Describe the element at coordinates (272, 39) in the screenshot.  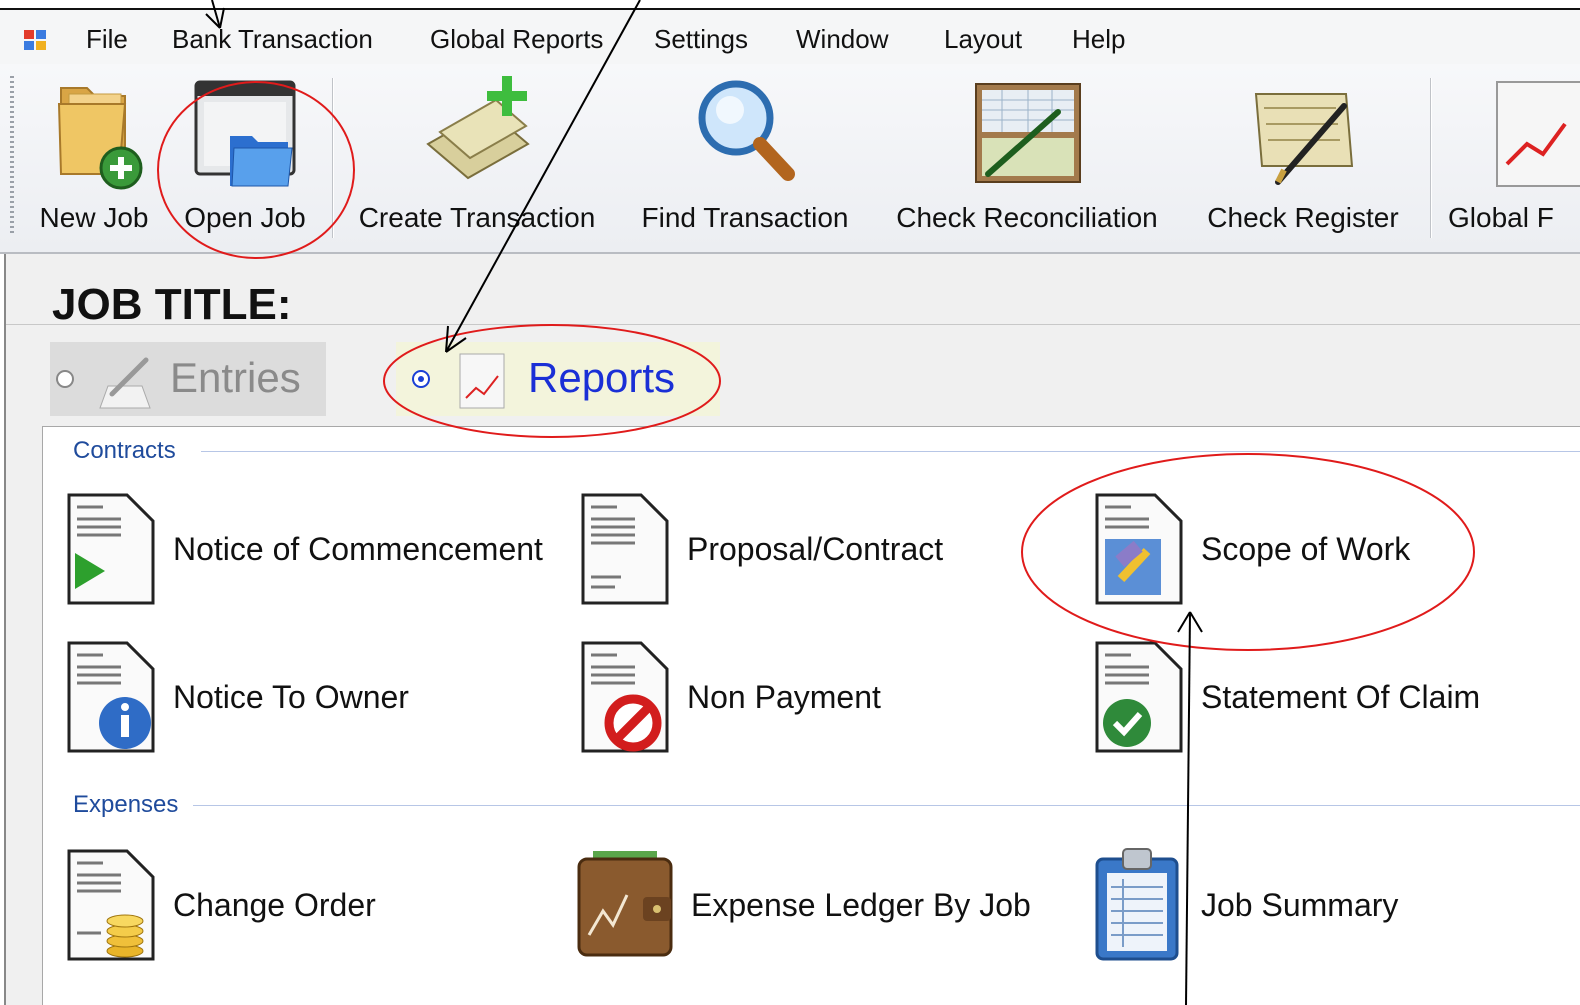
I see `menu-bank-transaction: Bank Transaction` at that location.